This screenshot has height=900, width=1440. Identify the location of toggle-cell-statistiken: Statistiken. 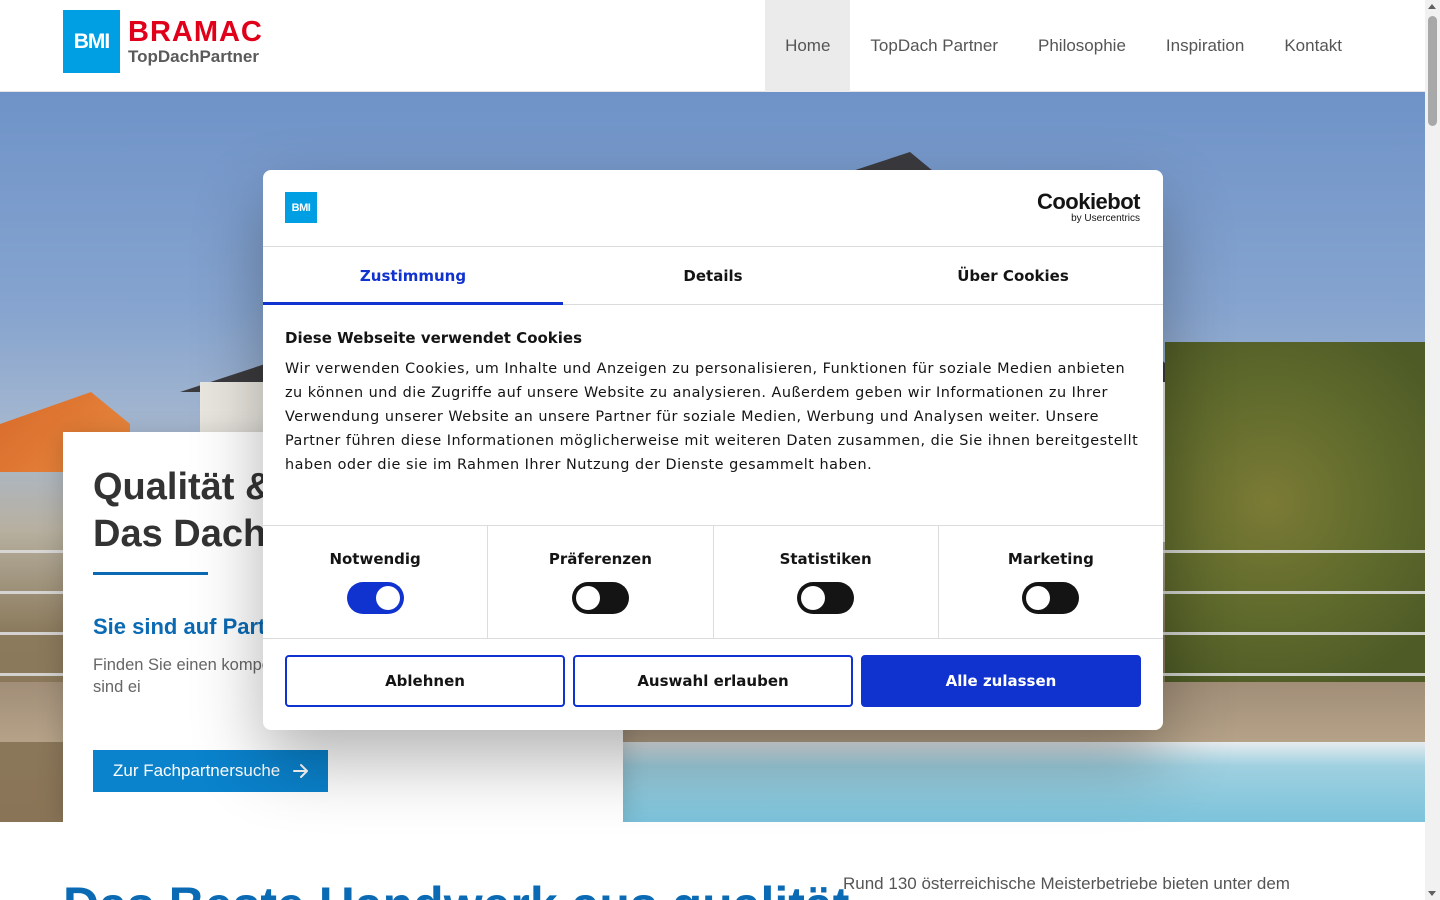
(826, 582).